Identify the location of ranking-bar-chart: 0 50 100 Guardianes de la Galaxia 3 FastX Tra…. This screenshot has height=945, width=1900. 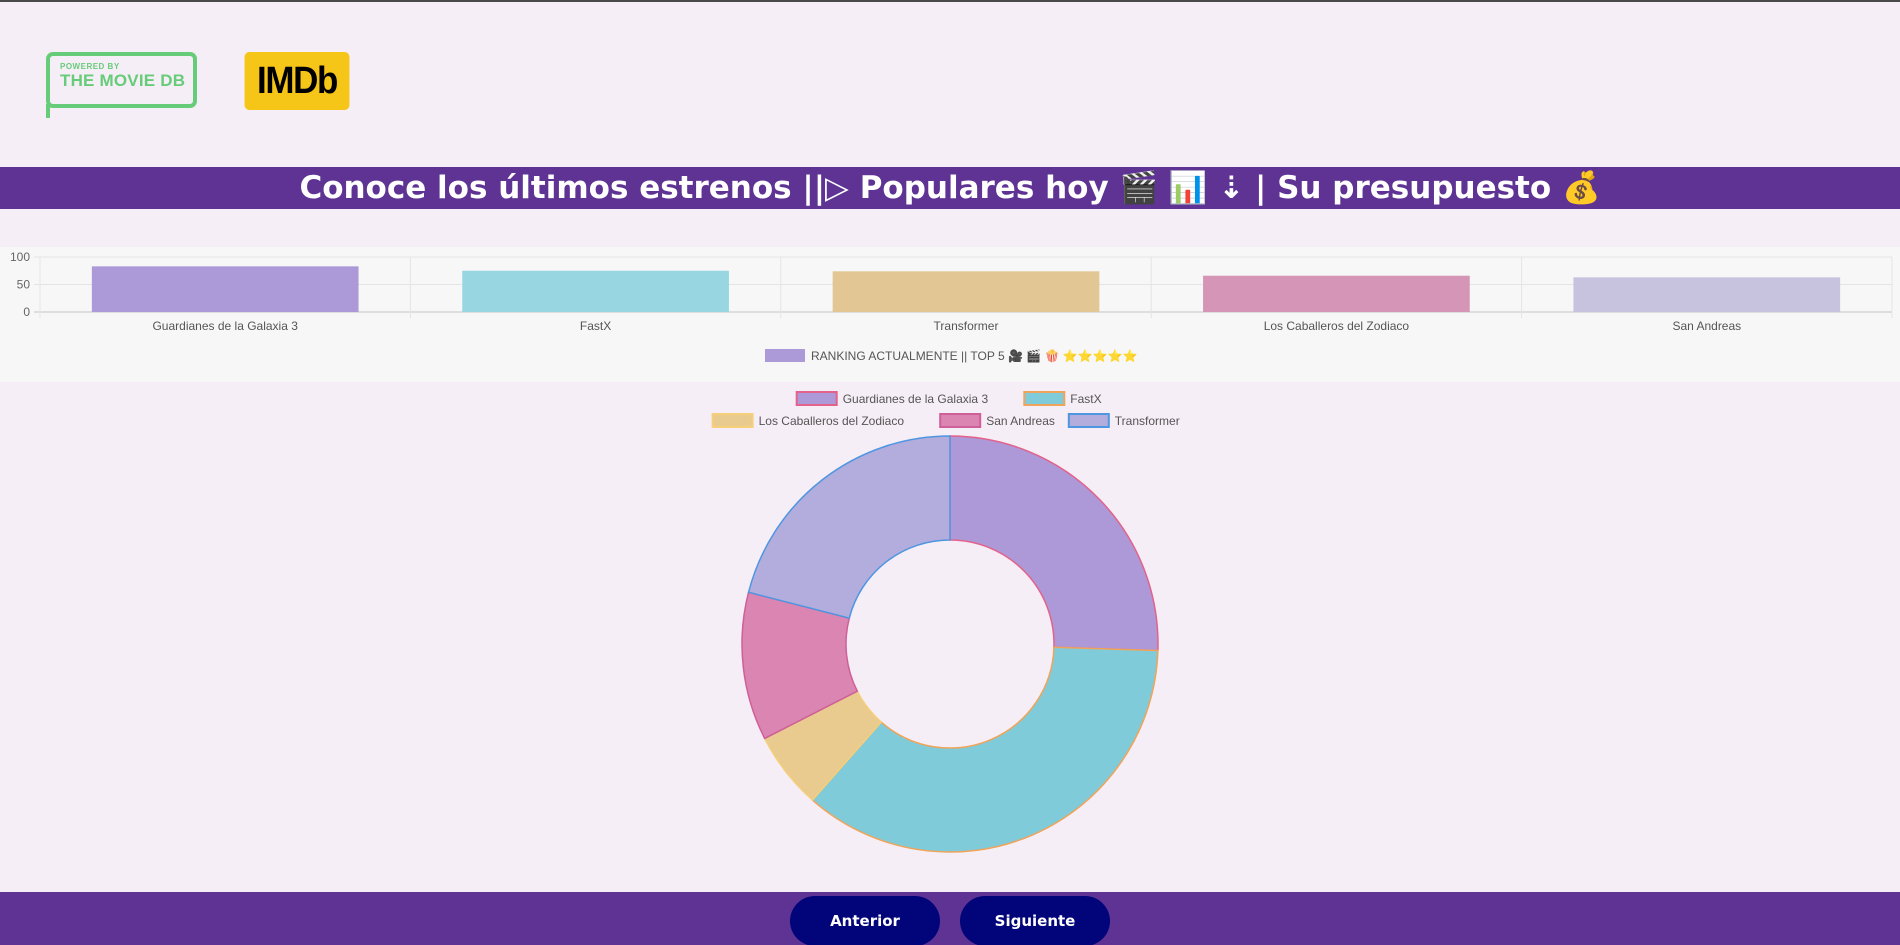
(950, 314).